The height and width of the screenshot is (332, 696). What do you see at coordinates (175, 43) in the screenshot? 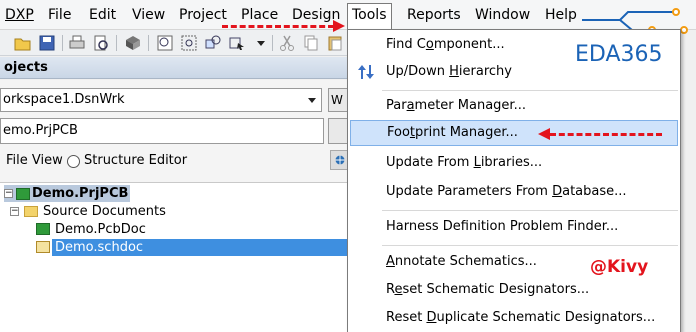
I see `standard-toolbar` at bounding box center [175, 43].